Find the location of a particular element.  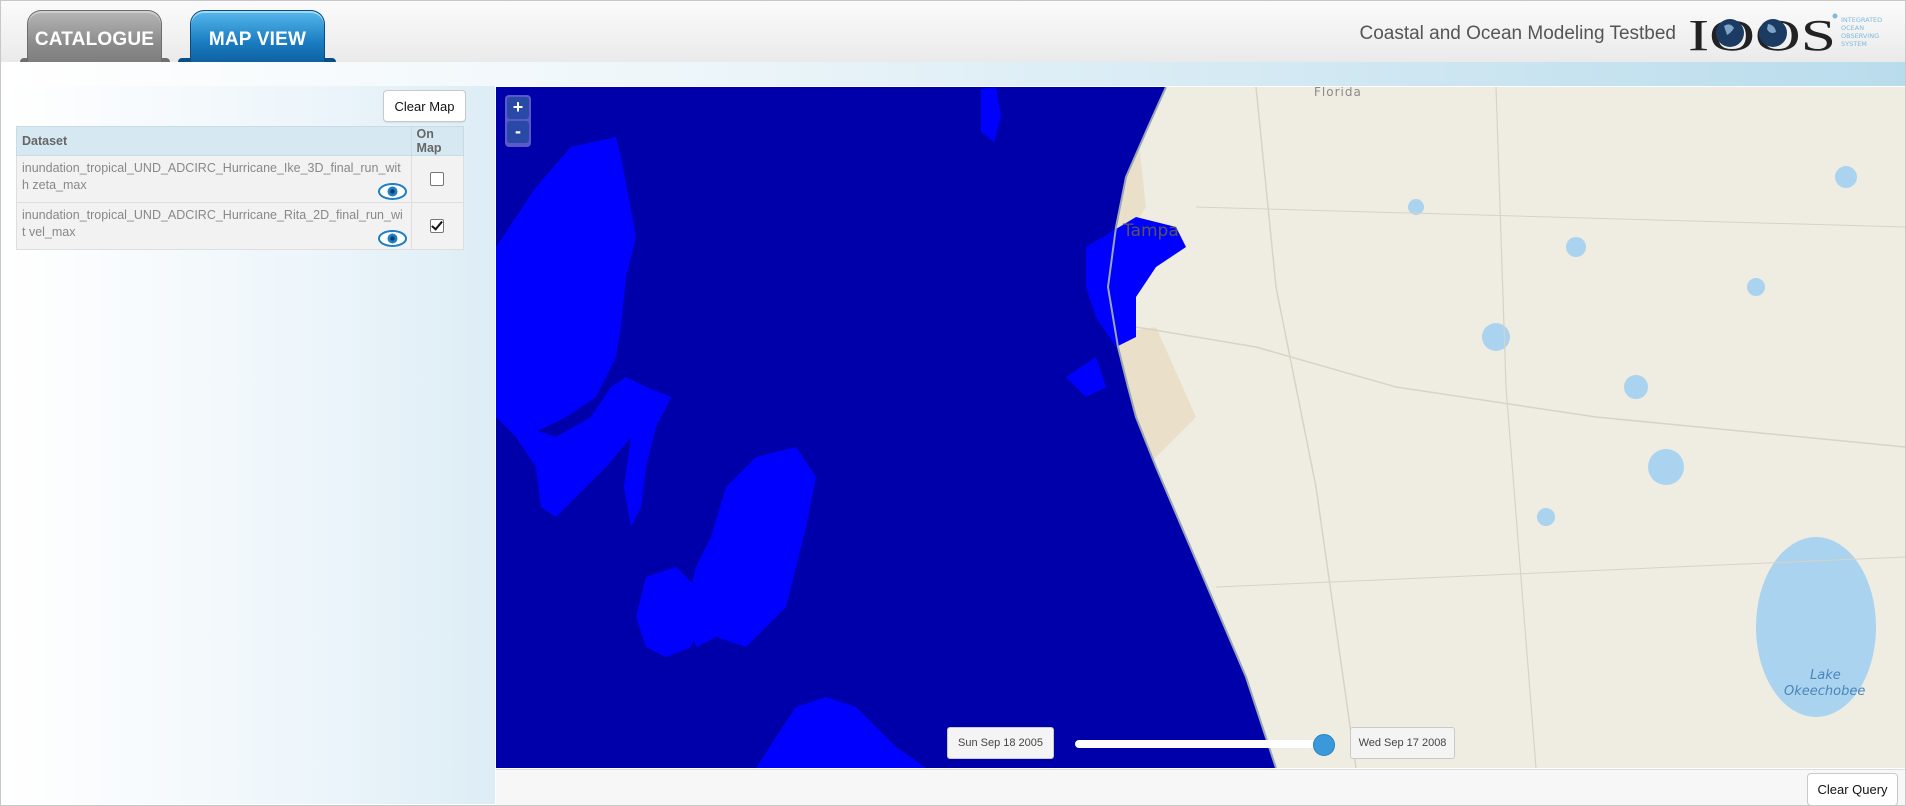

tab-map-view: MAP VIEW is located at coordinates (257, 39).